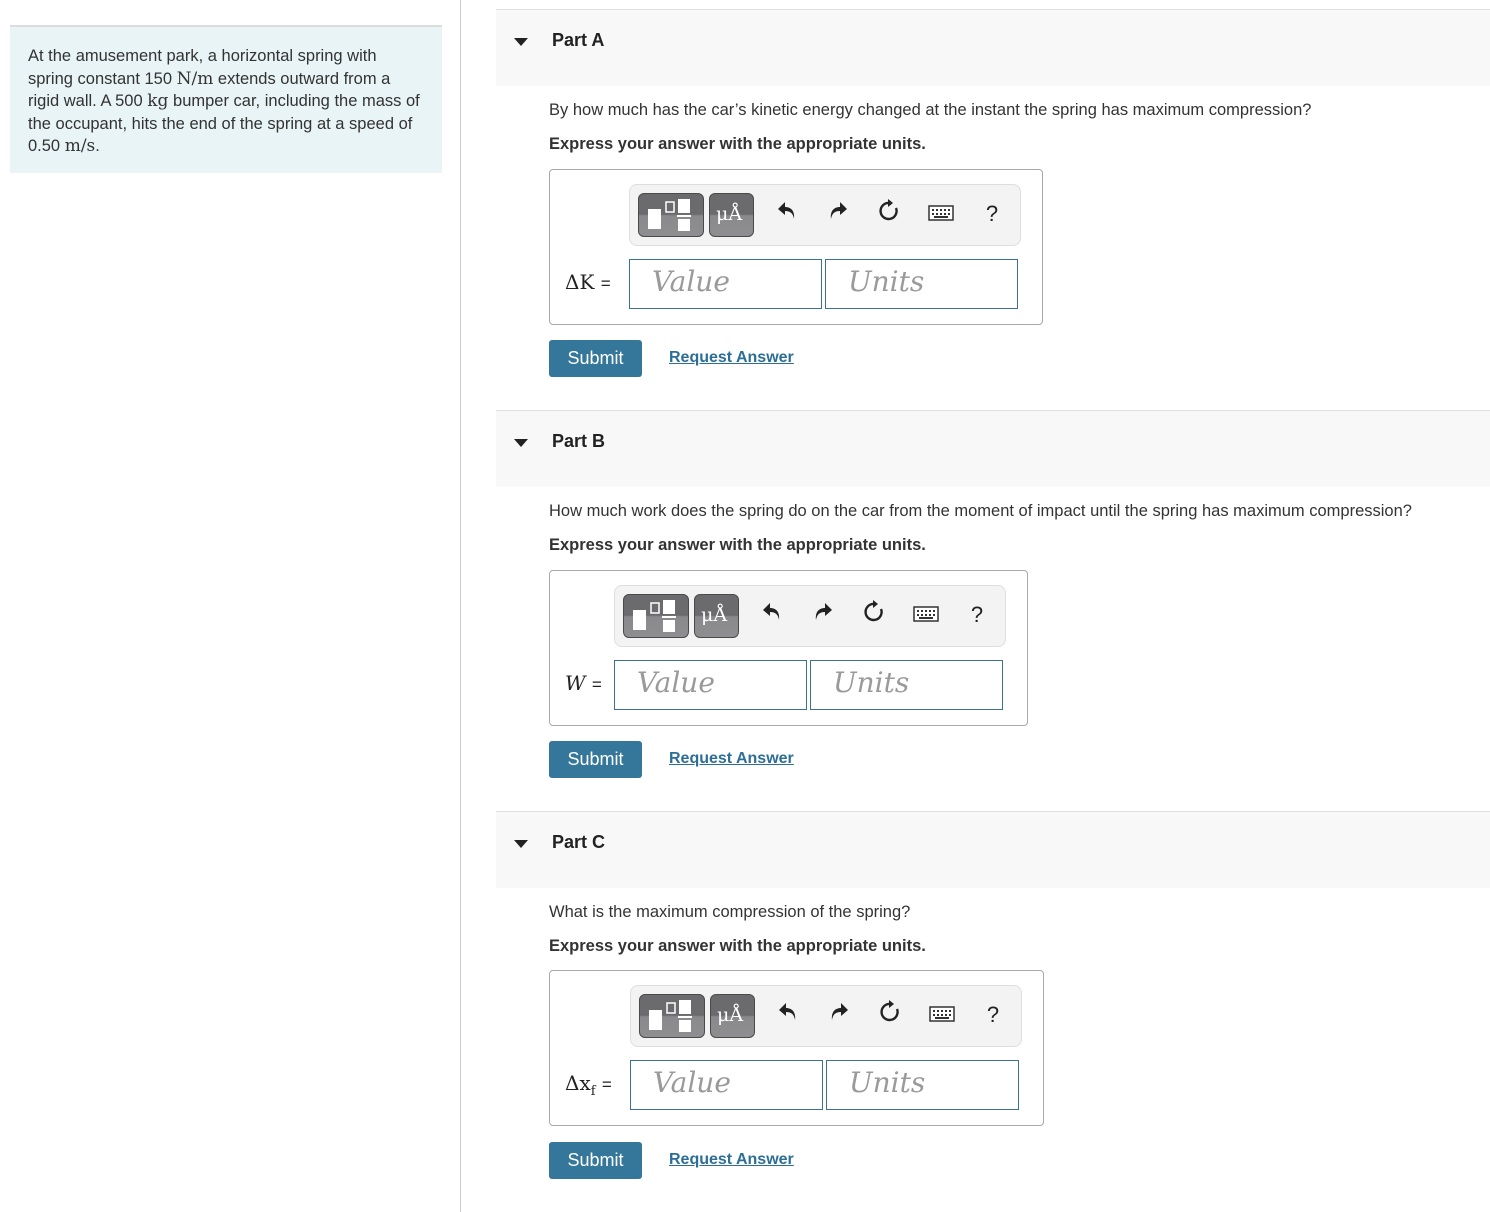 Image resolution: width=1490 pixels, height=1212 pixels. What do you see at coordinates (579, 441) in the screenshot?
I see `part-title: Part B` at bounding box center [579, 441].